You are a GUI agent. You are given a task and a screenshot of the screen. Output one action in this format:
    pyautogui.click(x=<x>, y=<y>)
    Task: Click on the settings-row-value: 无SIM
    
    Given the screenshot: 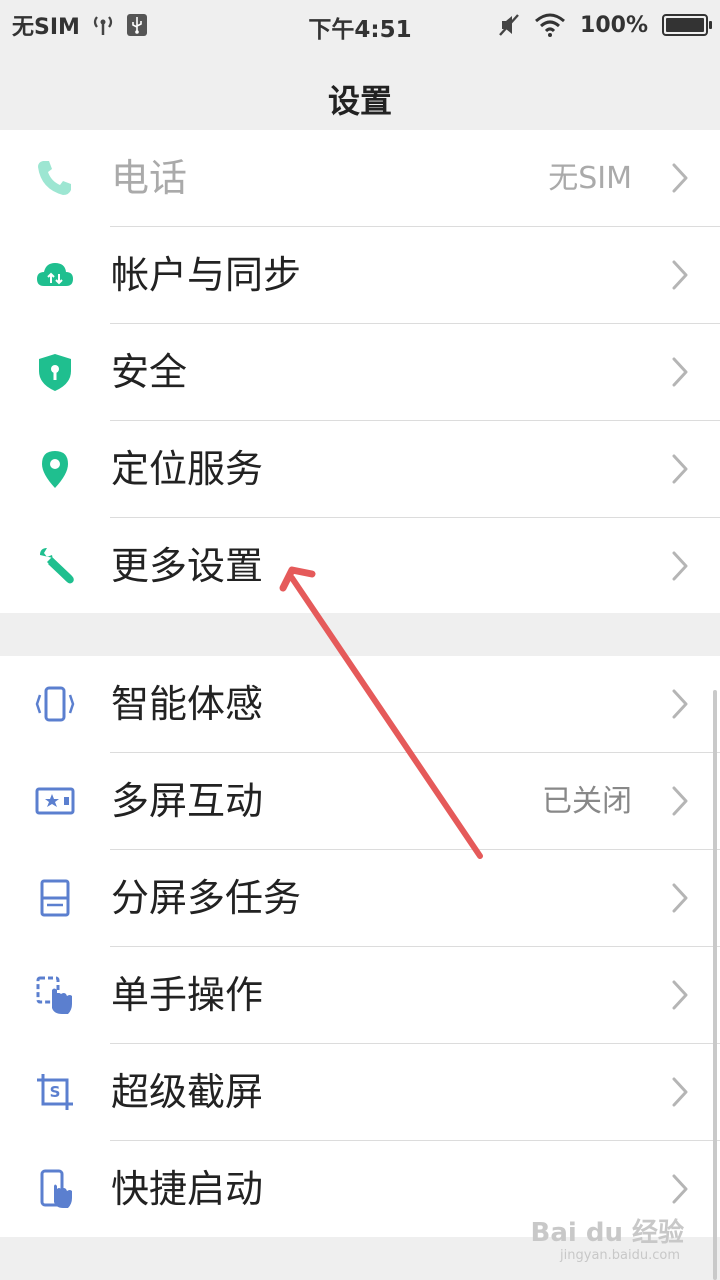 What is the action you would take?
    pyautogui.click(x=590, y=178)
    